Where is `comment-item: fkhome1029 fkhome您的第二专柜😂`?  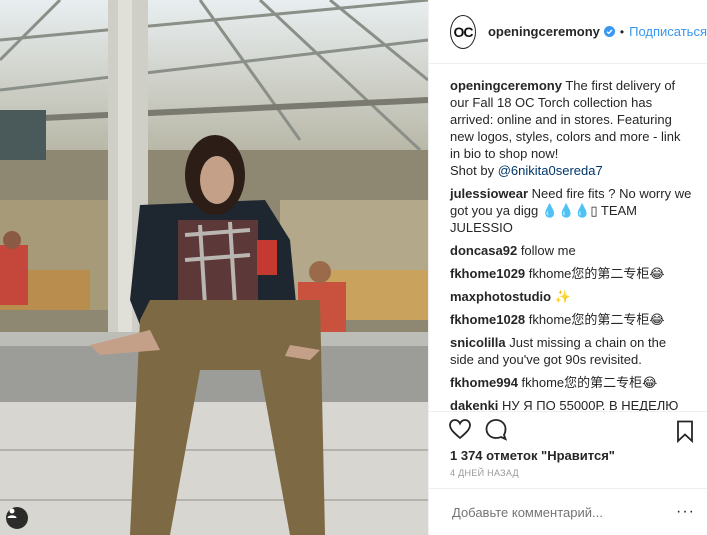
comment-item: fkhome1029 fkhome您的第二专柜😂 is located at coordinates (571, 273).